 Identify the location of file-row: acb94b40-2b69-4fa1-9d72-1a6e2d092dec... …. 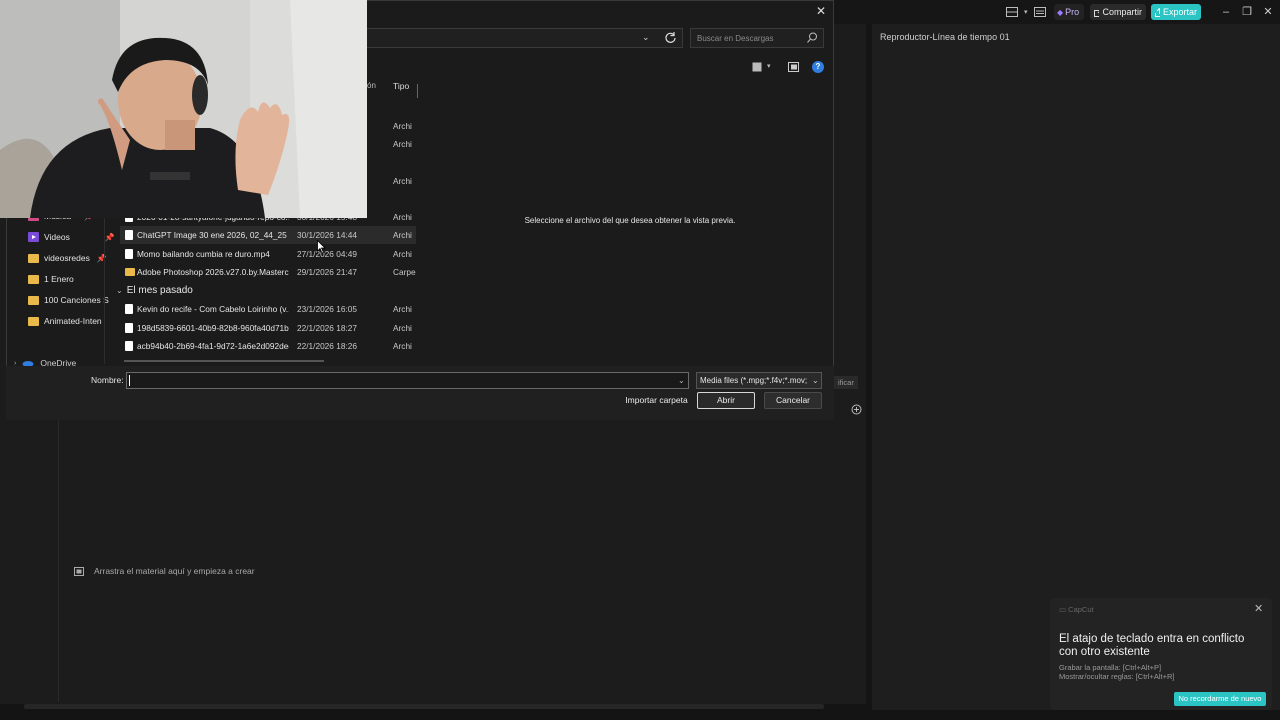
(268, 346).